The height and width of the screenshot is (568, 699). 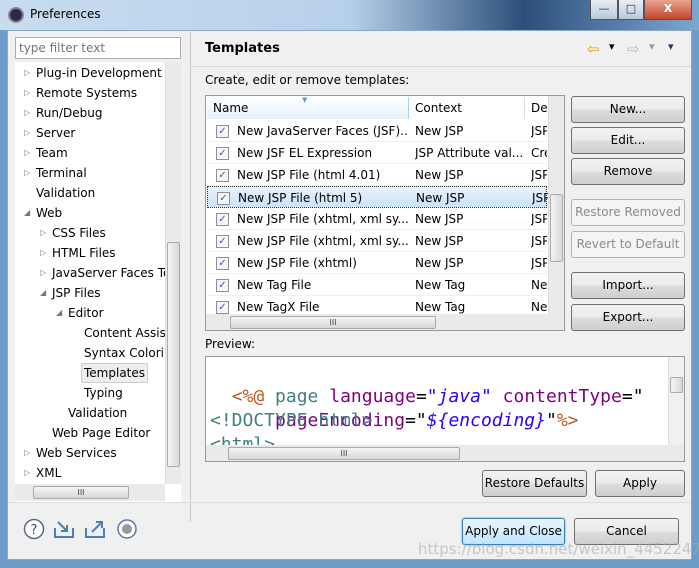 I want to click on table-row: ✓ New Tag File New Tag Ne, so click(x=377, y=285).